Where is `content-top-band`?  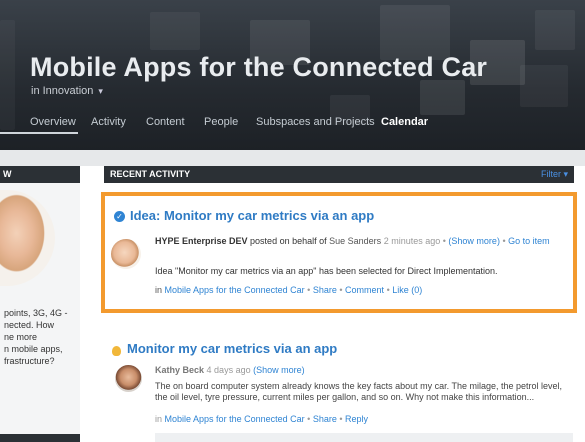
content-top-band is located at coordinates (292, 158).